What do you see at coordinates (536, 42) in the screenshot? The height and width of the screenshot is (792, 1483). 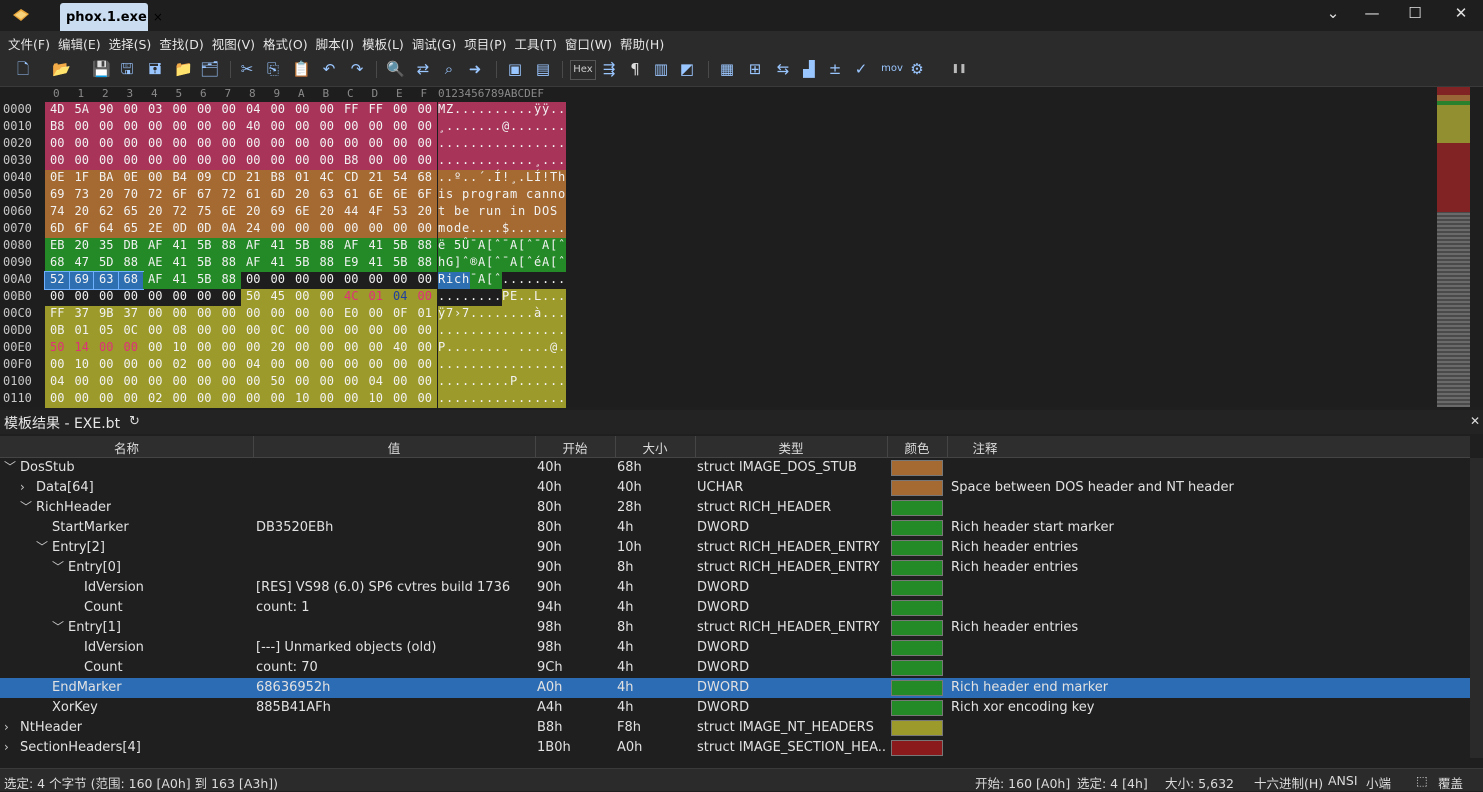 I see `menu-item: 工具(T)` at bounding box center [536, 42].